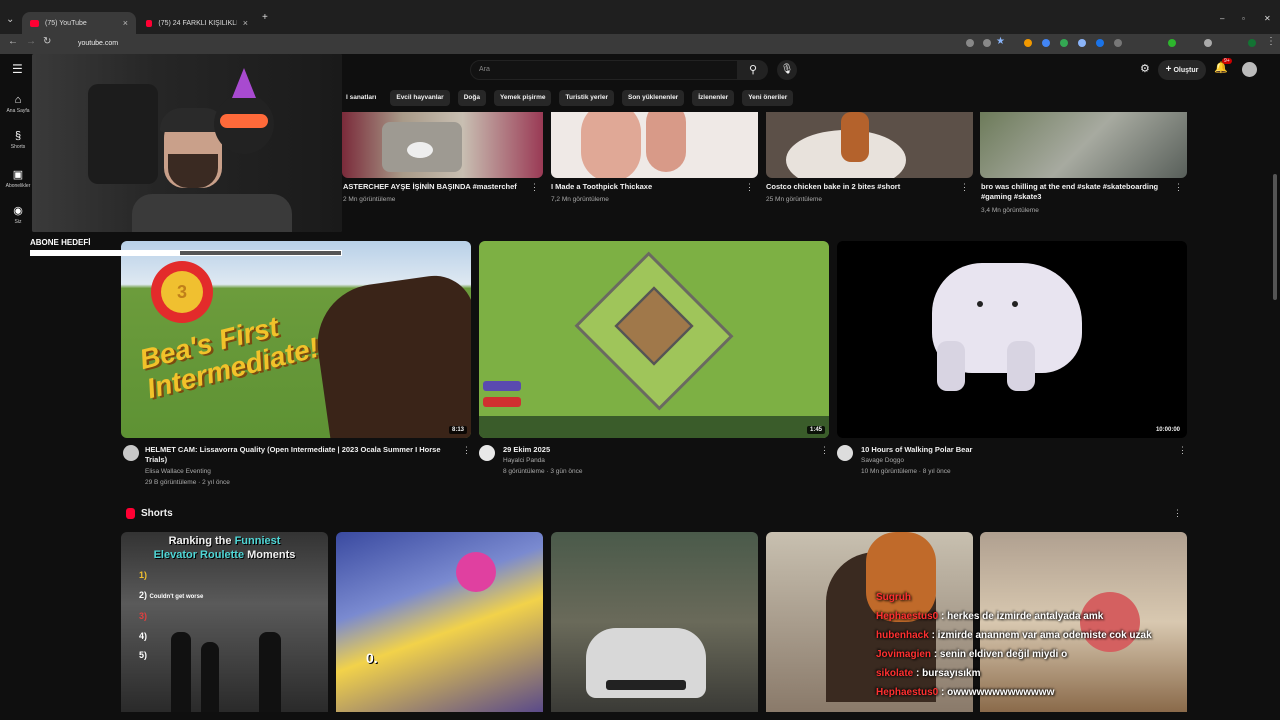 The image size is (1280, 720). I want to click on new-tab-icon: +, so click(265, 17).